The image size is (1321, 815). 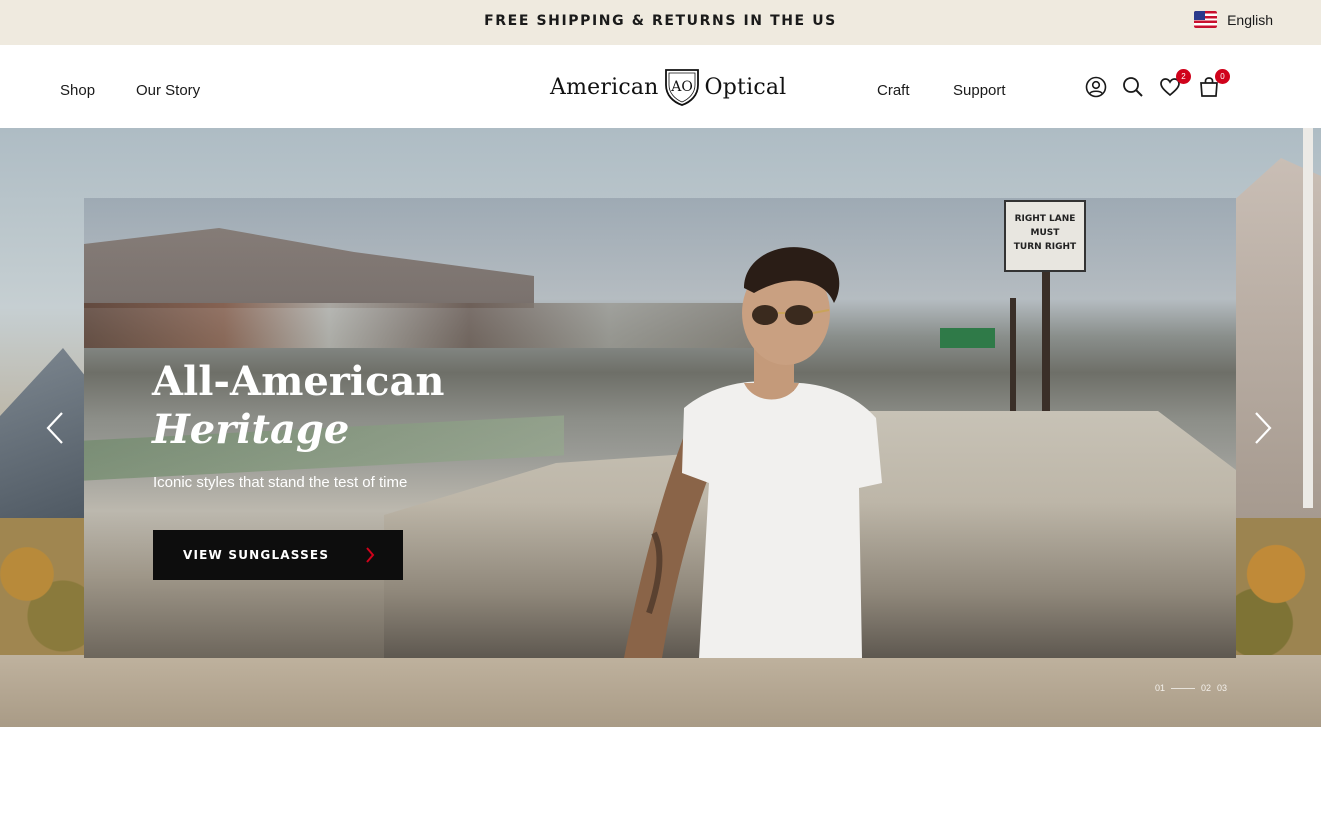 I want to click on search-button, so click(x=1133, y=87).